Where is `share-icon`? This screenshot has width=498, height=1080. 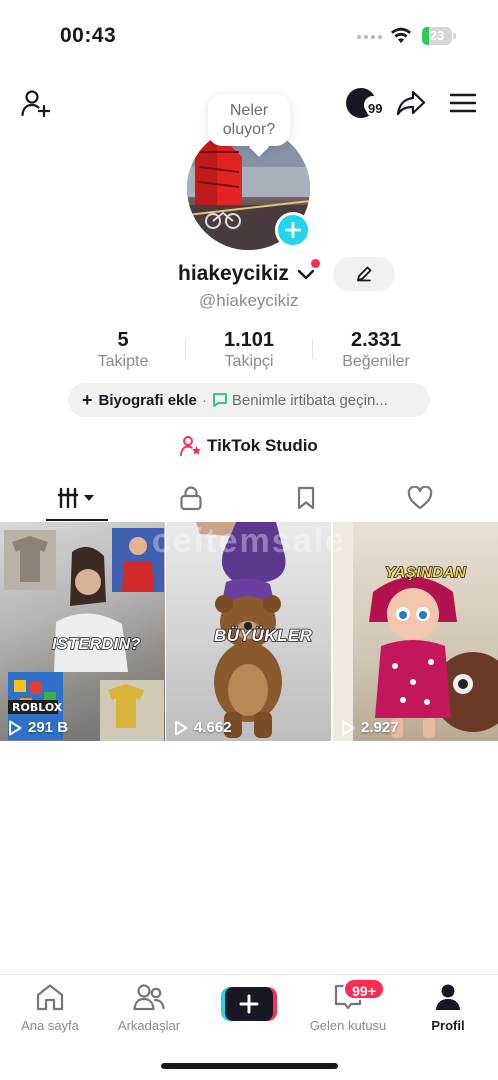 share-icon is located at coordinates (411, 103).